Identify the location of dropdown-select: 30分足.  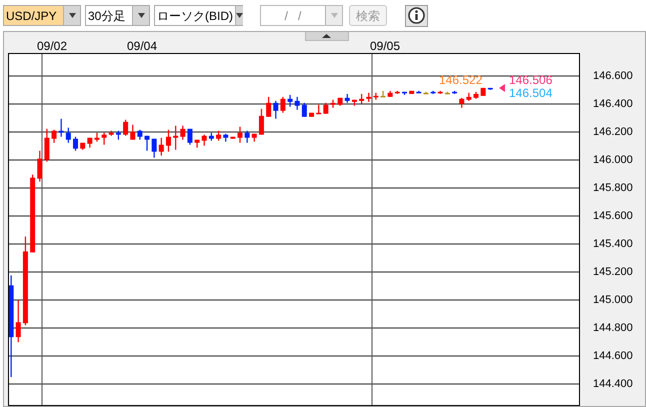
(117, 15).